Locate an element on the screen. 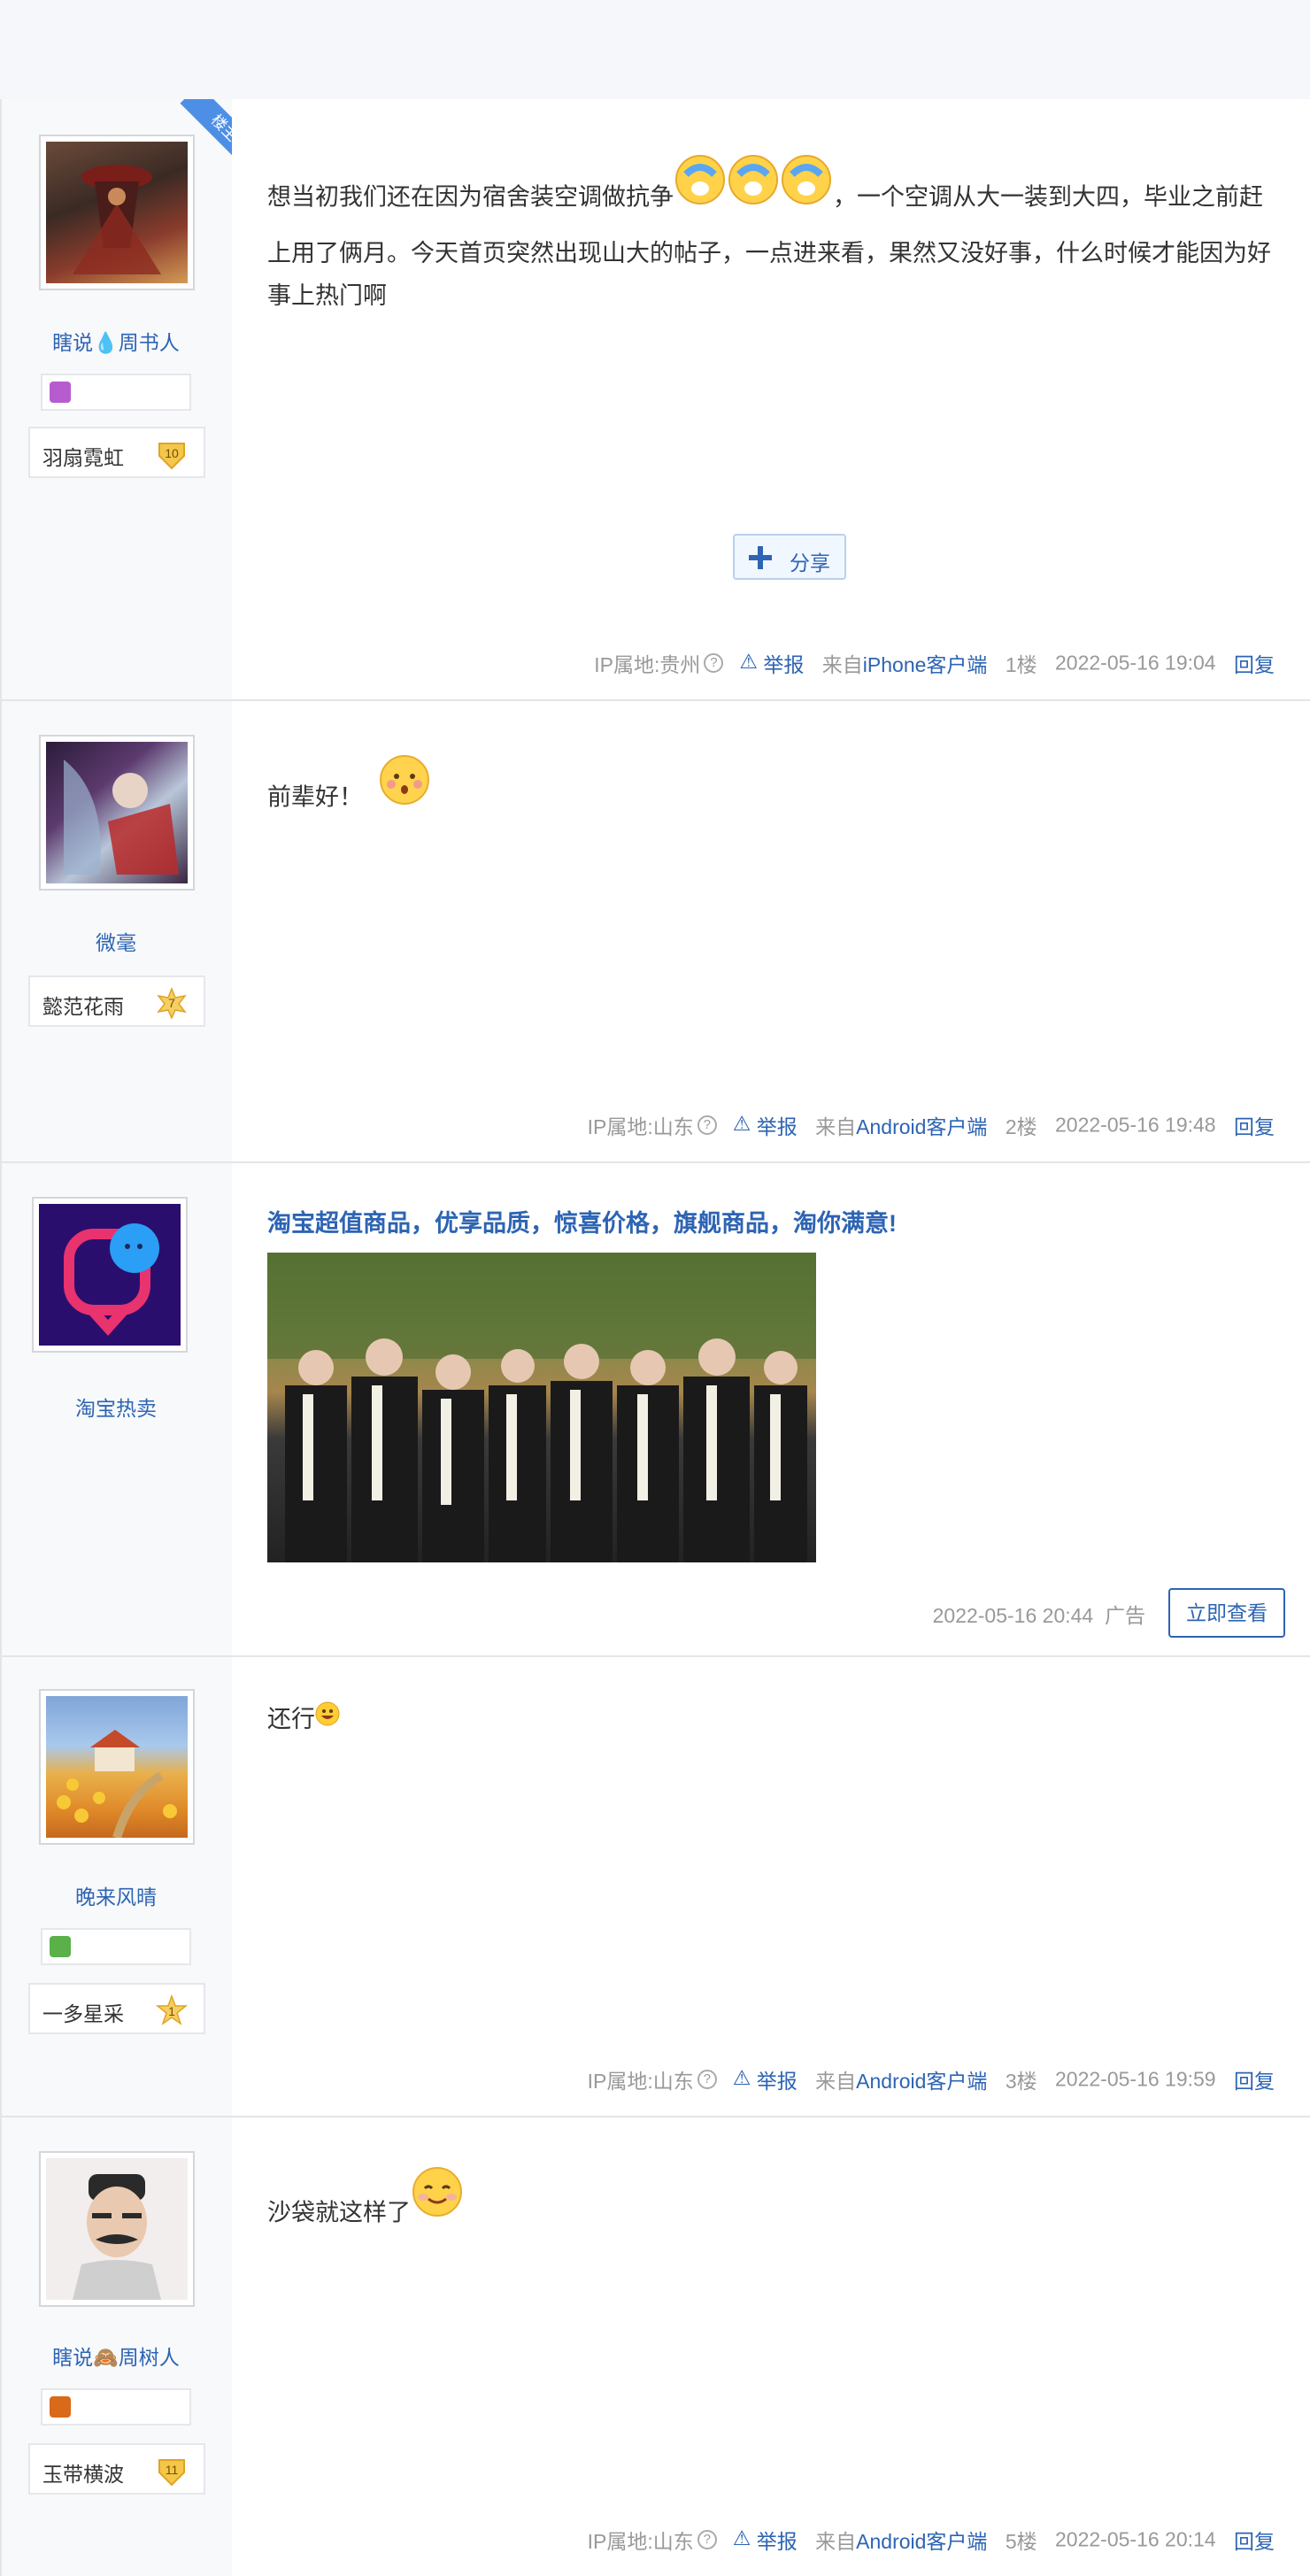 The height and width of the screenshot is (2576, 1310). floor-number: 1楼 is located at coordinates (1021, 664).